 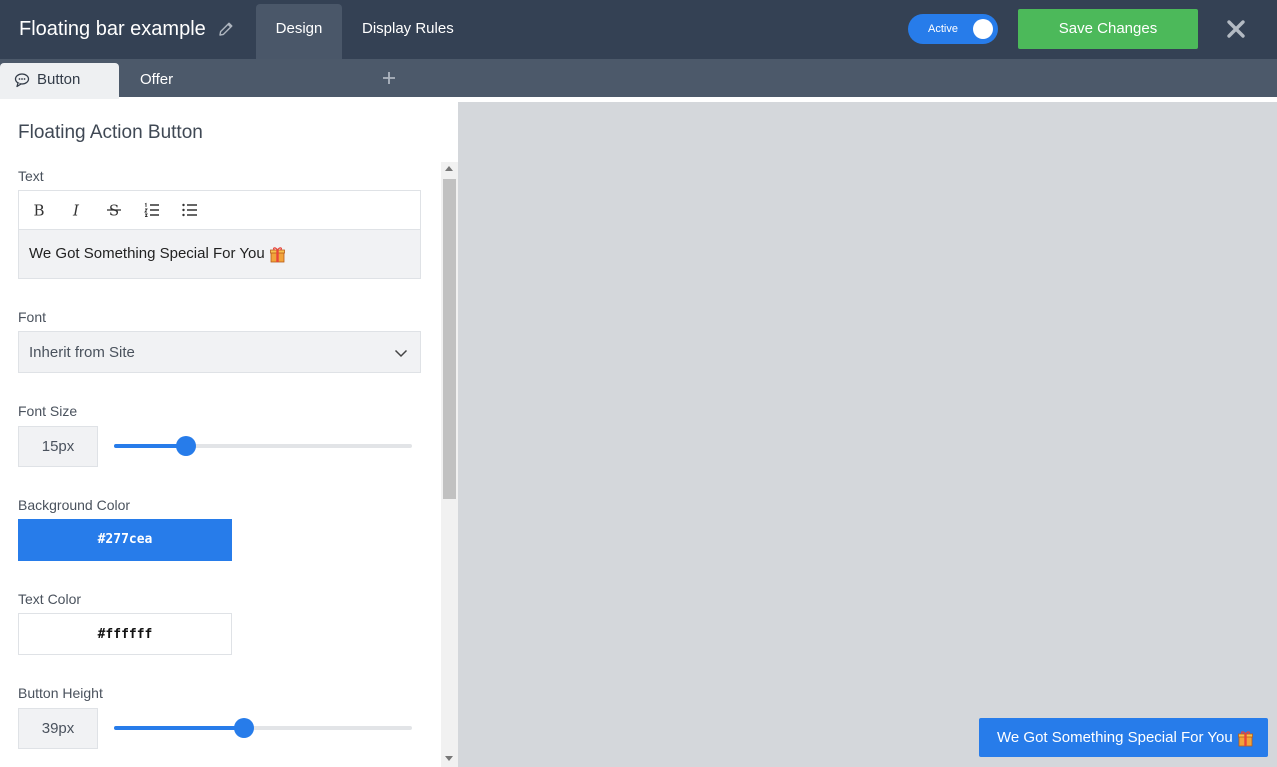 I want to click on button-height-slider, so click(x=263, y=728).